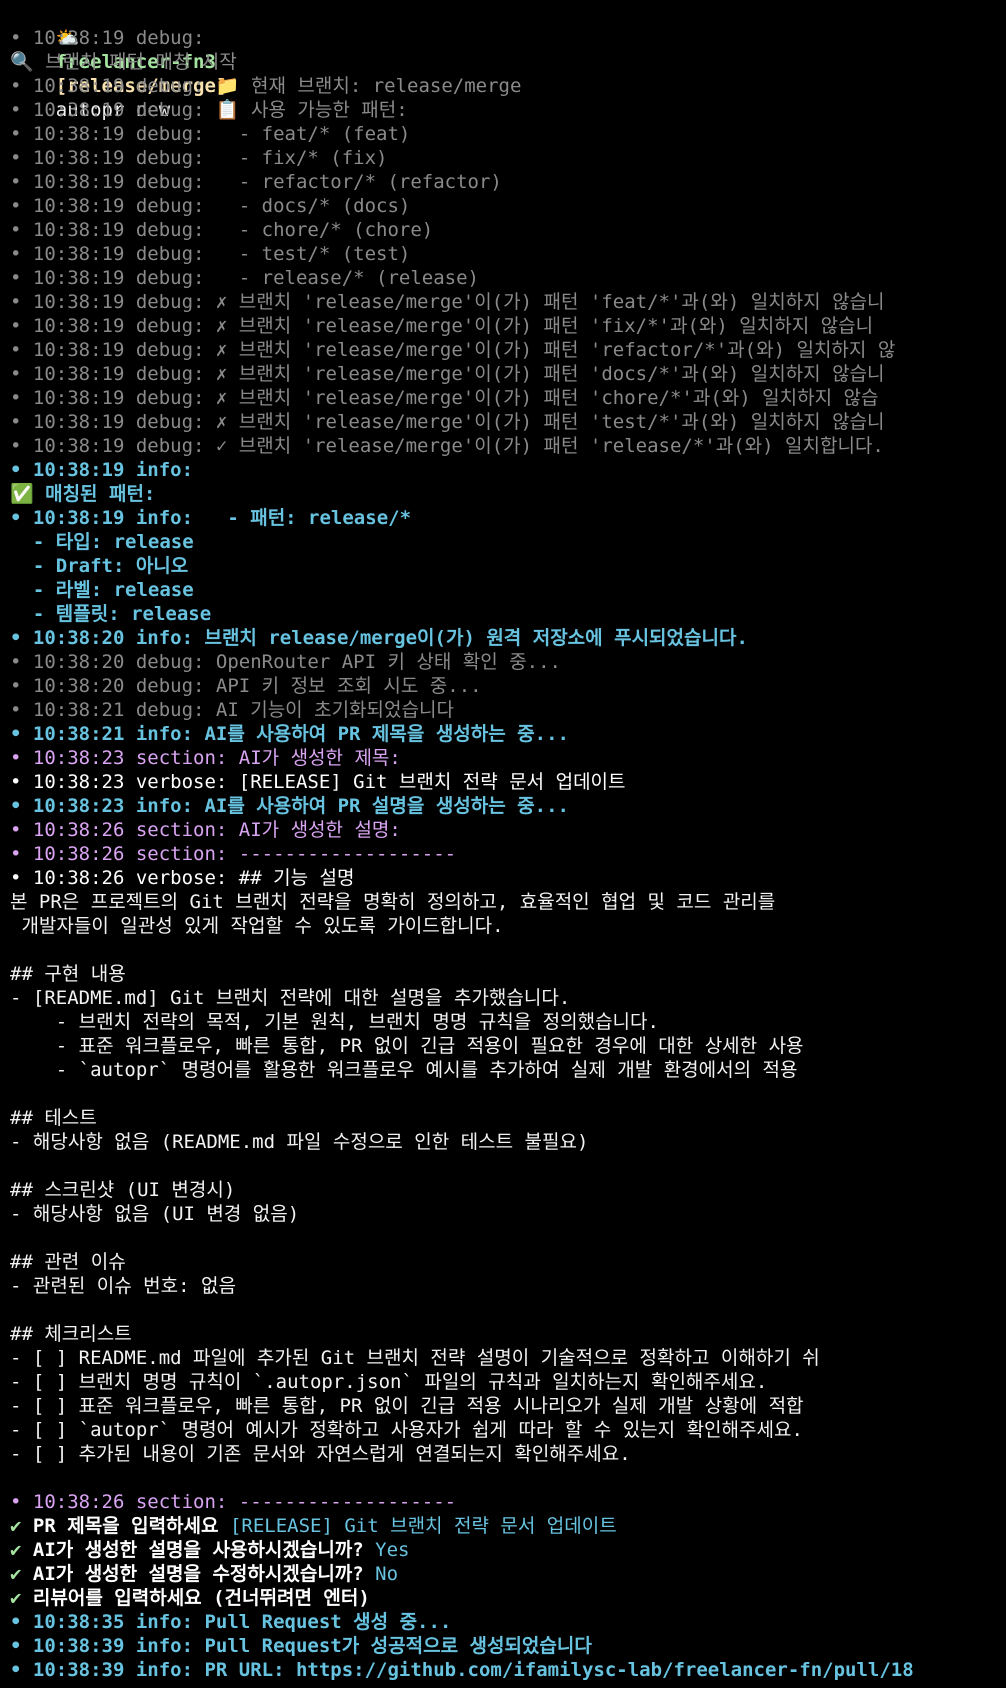 This screenshot has height=1688, width=1006. I want to click on prompt-answer-line: ✔ AI가 생성한 설명을 수정하시겠습니까? No, so click(508, 1574).